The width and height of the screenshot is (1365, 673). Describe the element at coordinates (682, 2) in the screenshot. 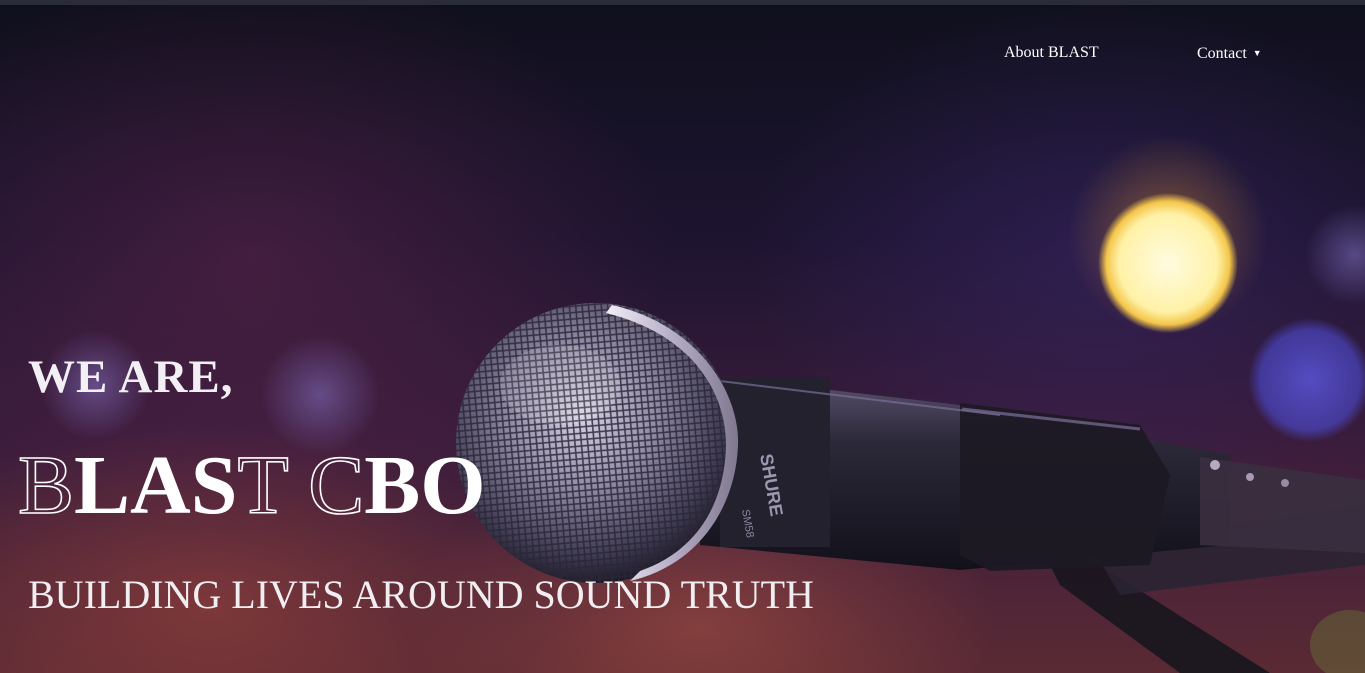

I see `top-strip` at that location.